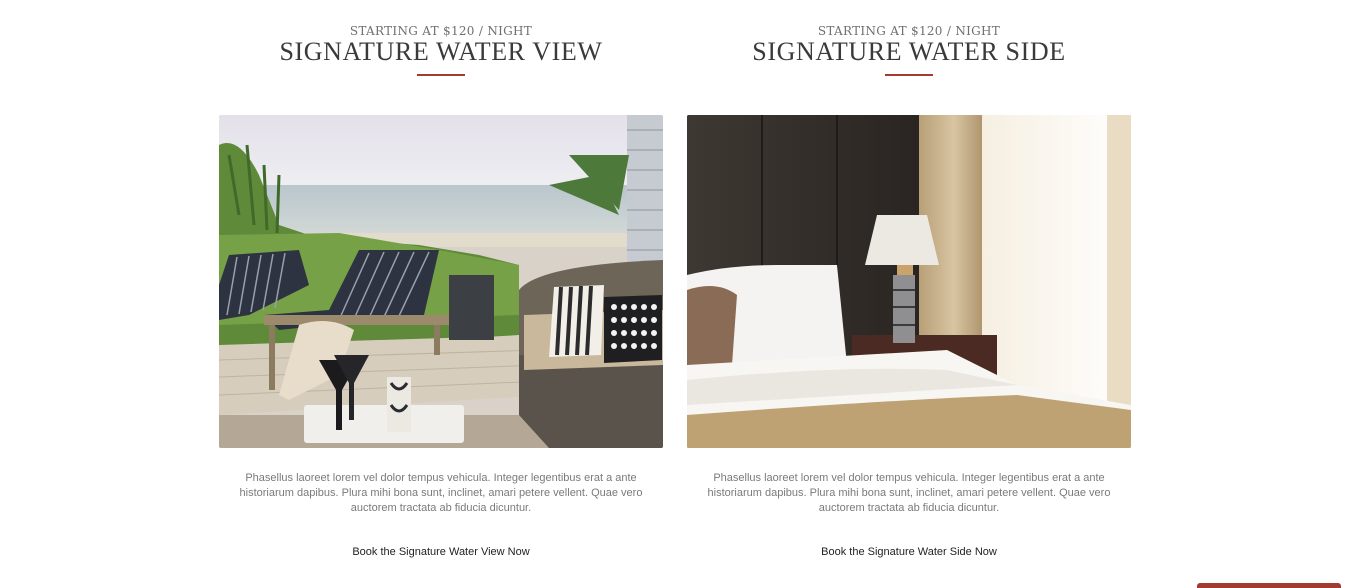  Describe the element at coordinates (441, 552) in the screenshot. I see `book-water-view-link: Book the Signature Water View Now` at that location.